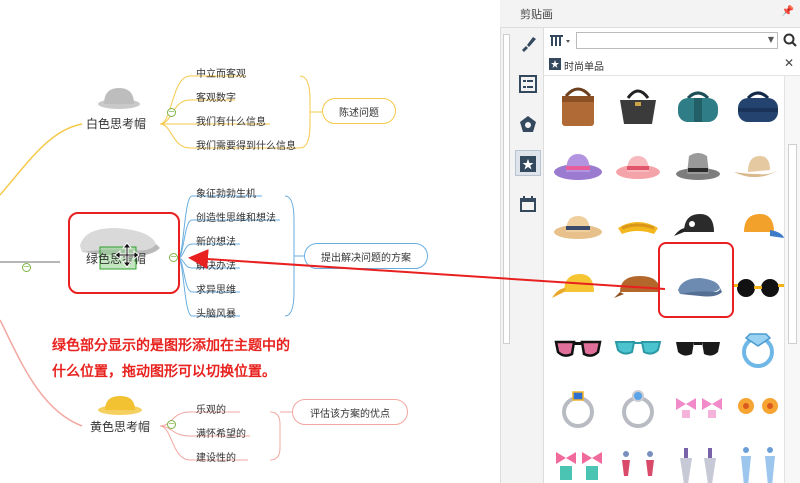 This screenshot has height=483, width=800. What do you see at coordinates (696, 280) in the screenshot?
I see `highlight-selected-clipart` at bounding box center [696, 280].